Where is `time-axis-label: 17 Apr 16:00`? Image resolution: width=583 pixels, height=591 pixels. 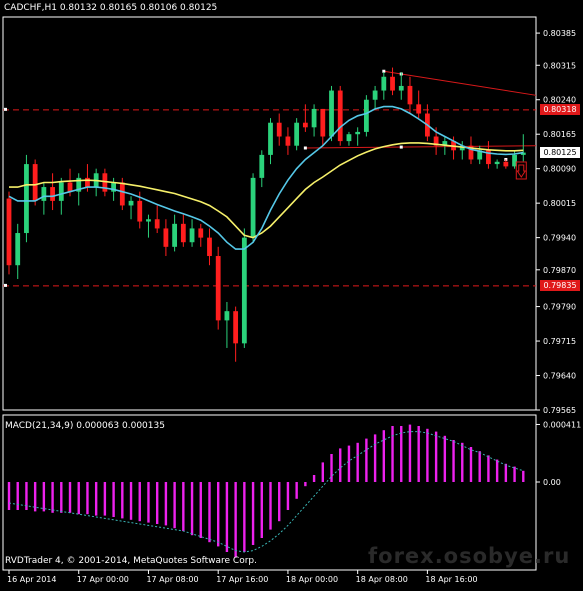
time-axis-label: 17 Apr 16:00 is located at coordinates (242, 579).